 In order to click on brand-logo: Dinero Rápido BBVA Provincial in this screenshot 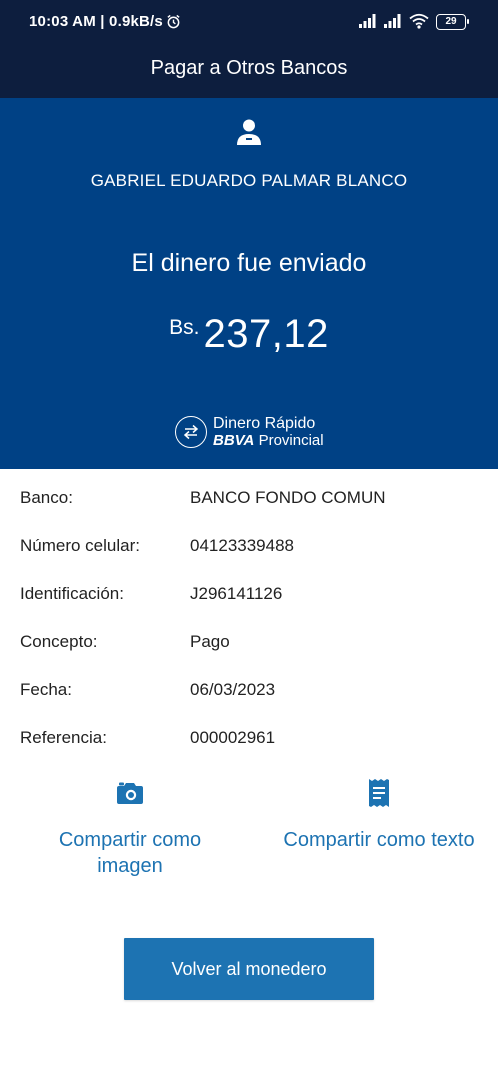, I will do `click(255, 433)`.